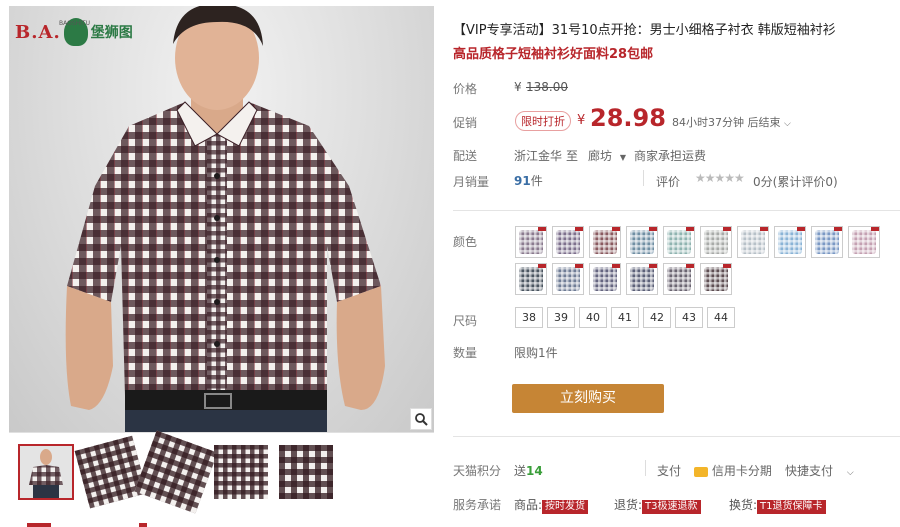 Image resolution: width=900 pixels, height=527 pixels. I want to click on size-option: 39, so click(561, 317).